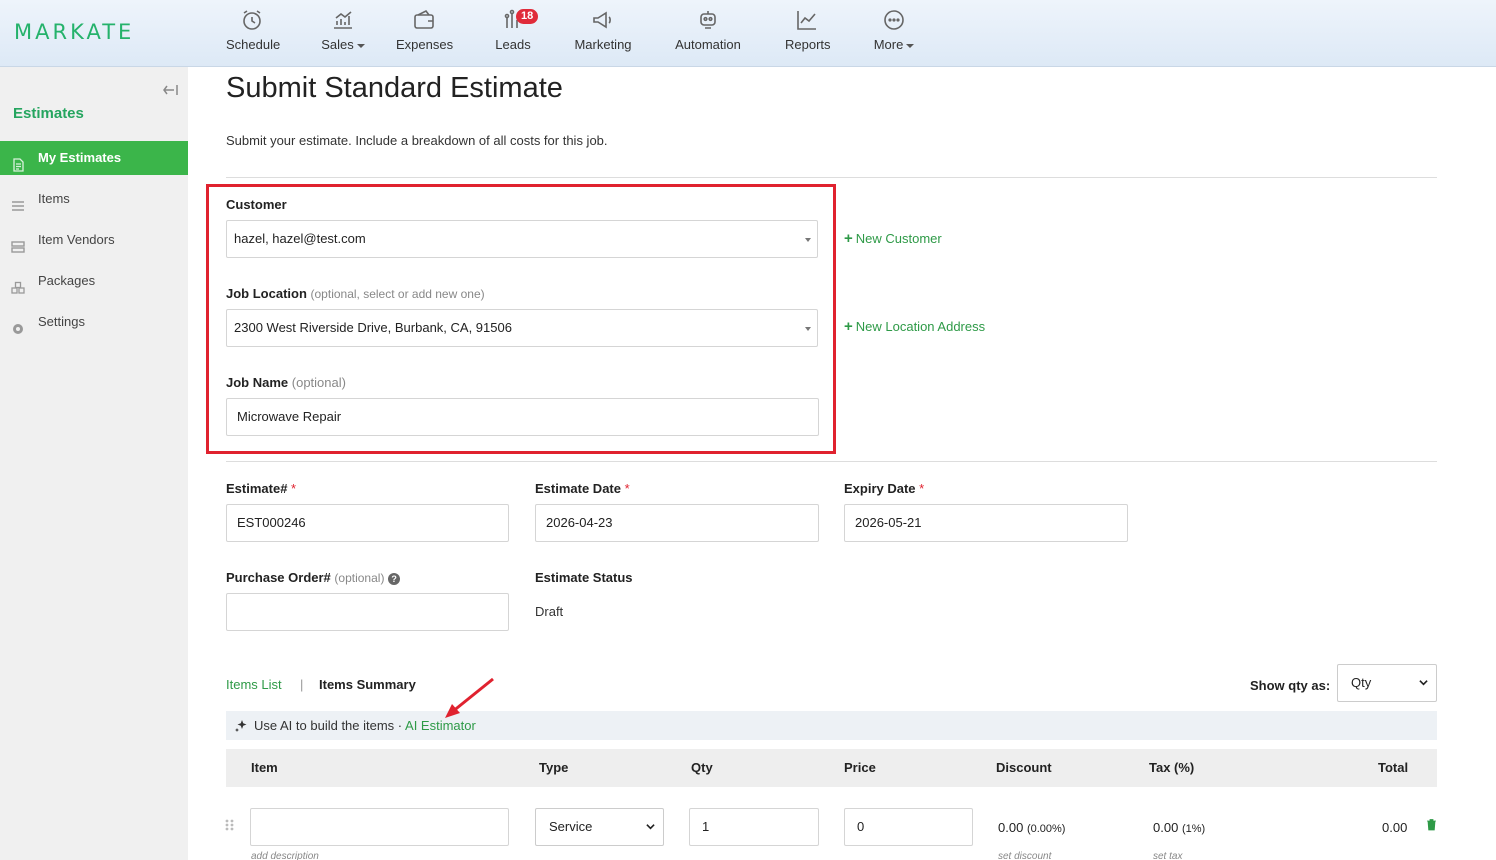  I want to click on sidebar-item-item-vendors: Item Vendors, so click(94, 240).